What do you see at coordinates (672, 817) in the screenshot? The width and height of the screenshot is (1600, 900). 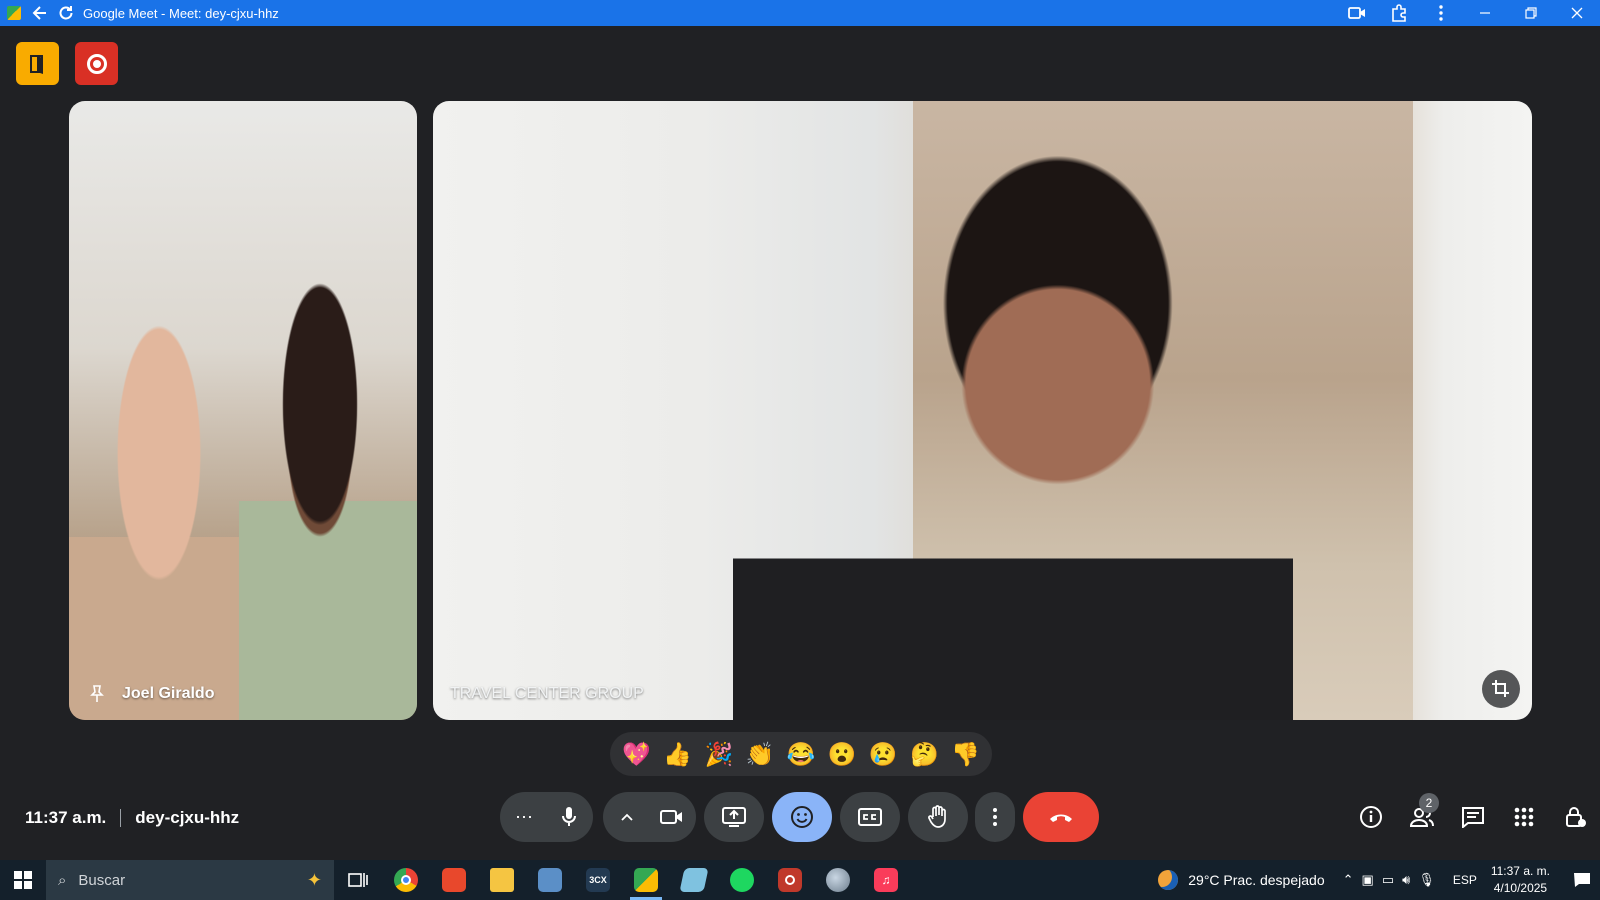 I see `camera-button` at bounding box center [672, 817].